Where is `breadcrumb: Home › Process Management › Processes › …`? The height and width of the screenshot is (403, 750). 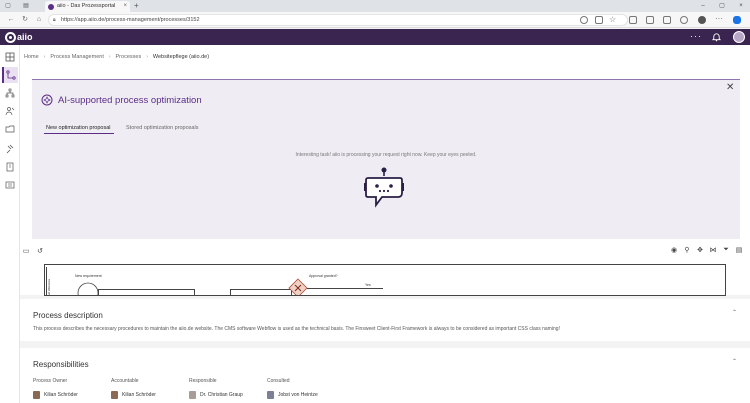
breadcrumb: Home › Process Management › Processes › … is located at coordinates (116, 57).